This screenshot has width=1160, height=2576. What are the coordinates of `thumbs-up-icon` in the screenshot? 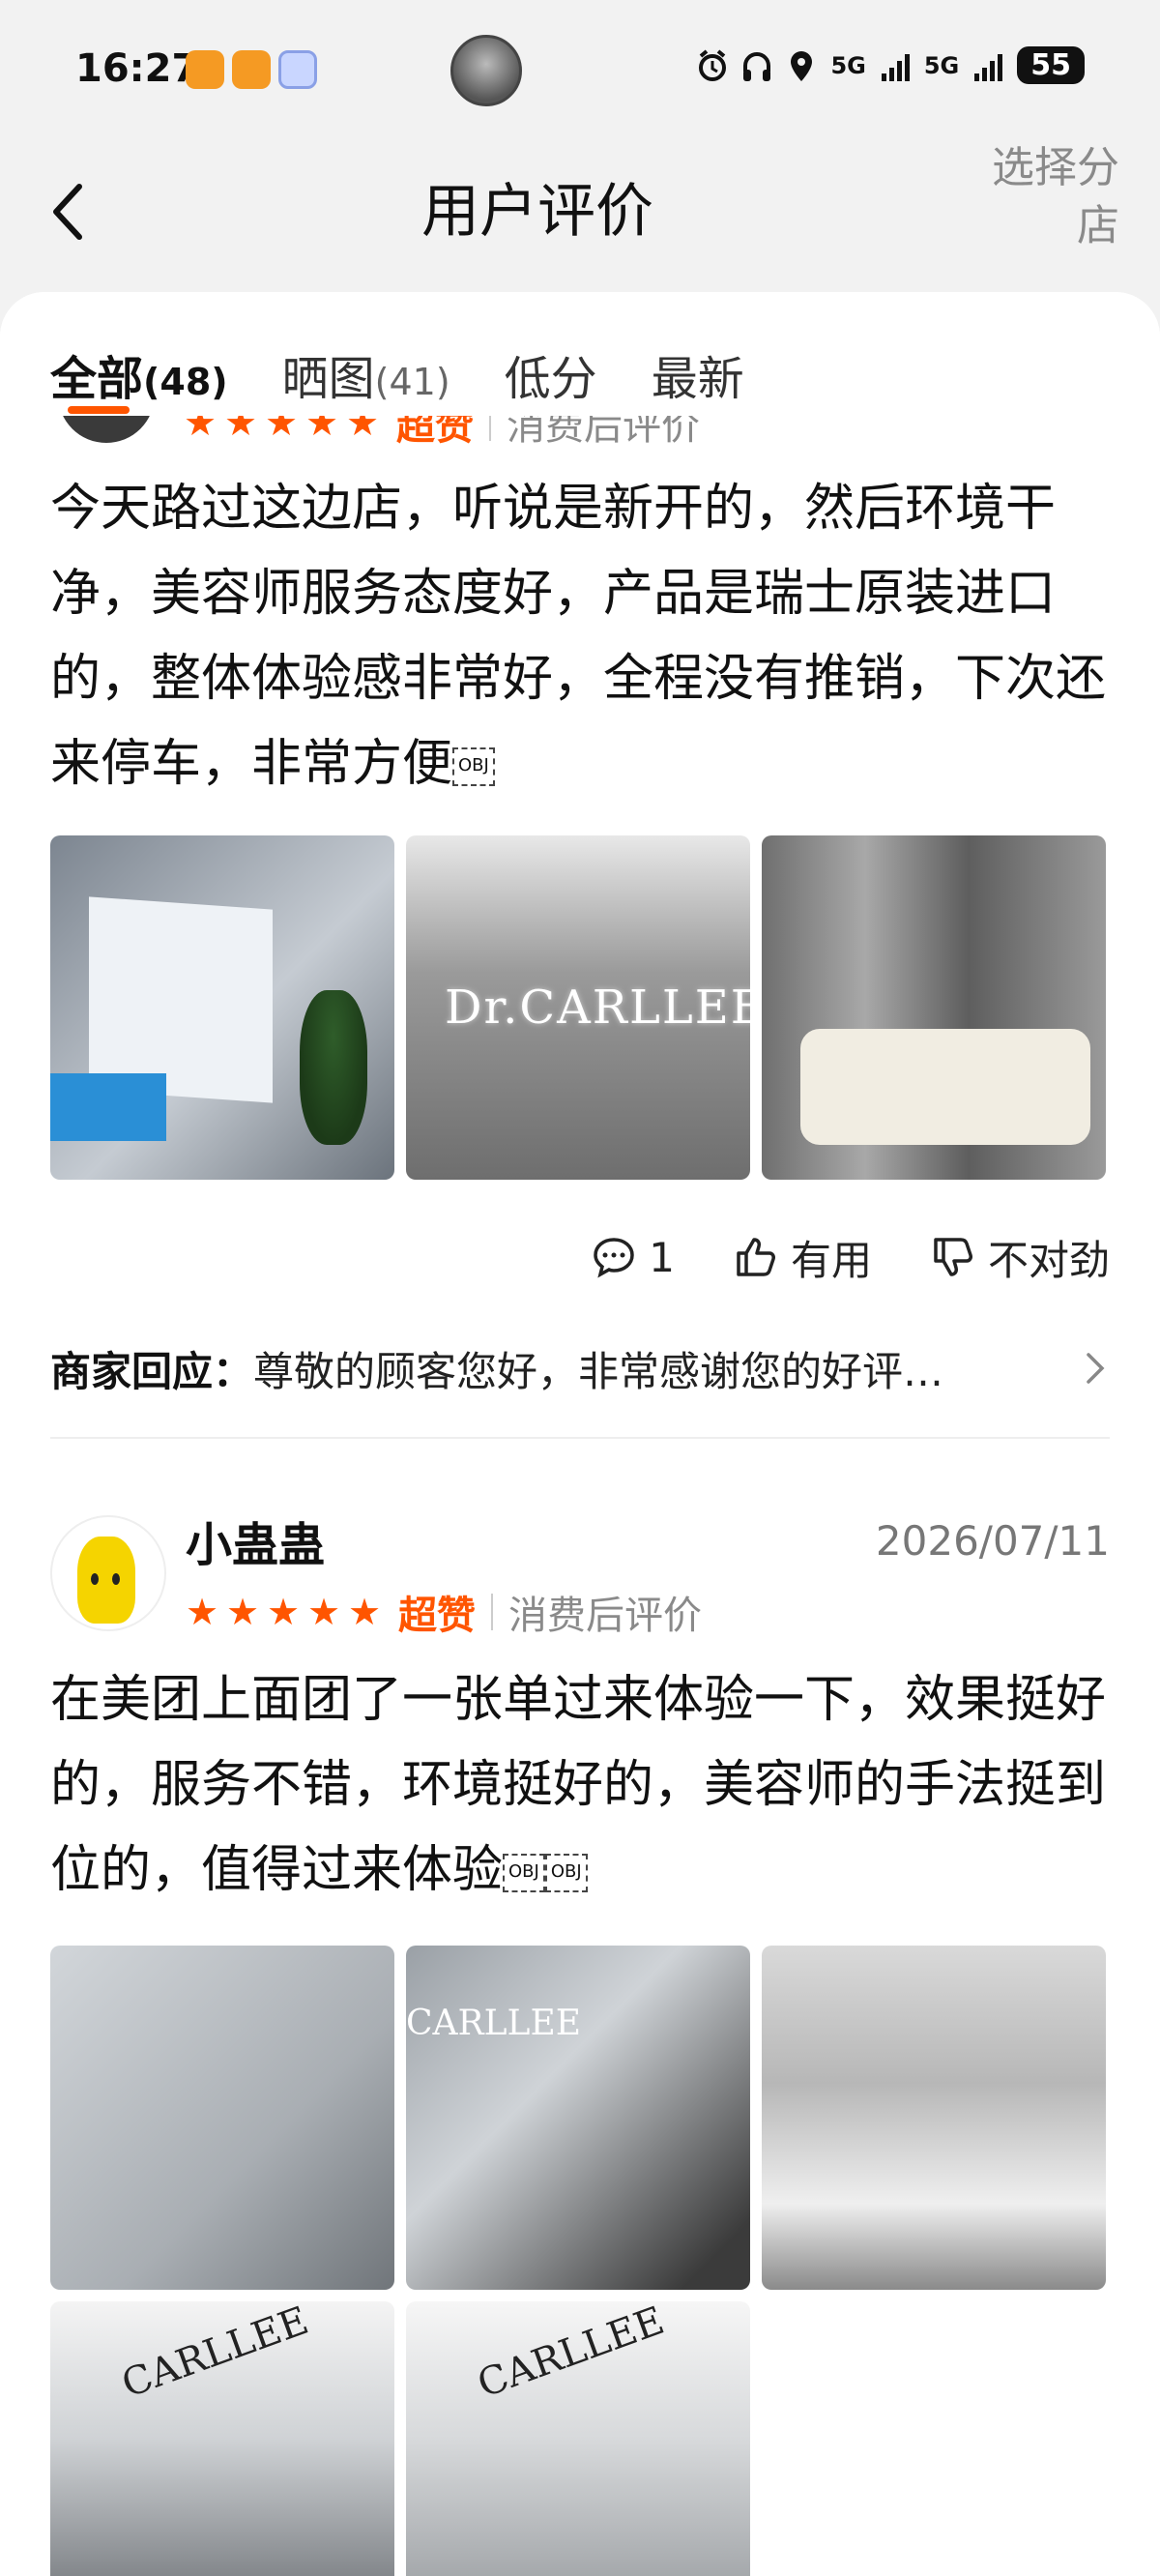 It's located at (756, 1257).